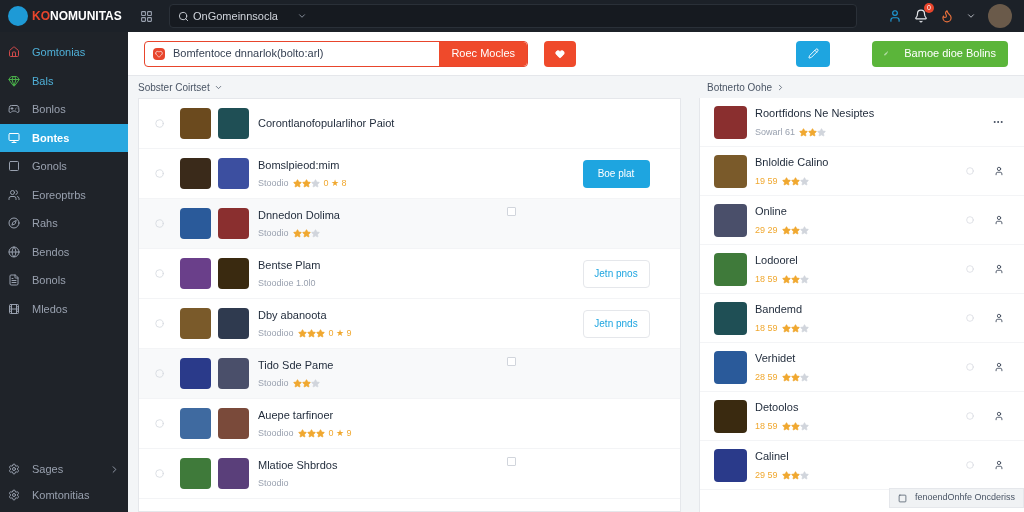 The image size is (1024, 512). What do you see at coordinates (862, 416) in the screenshot?
I see `list-row: Detoolos 18 59` at bounding box center [862, 416].